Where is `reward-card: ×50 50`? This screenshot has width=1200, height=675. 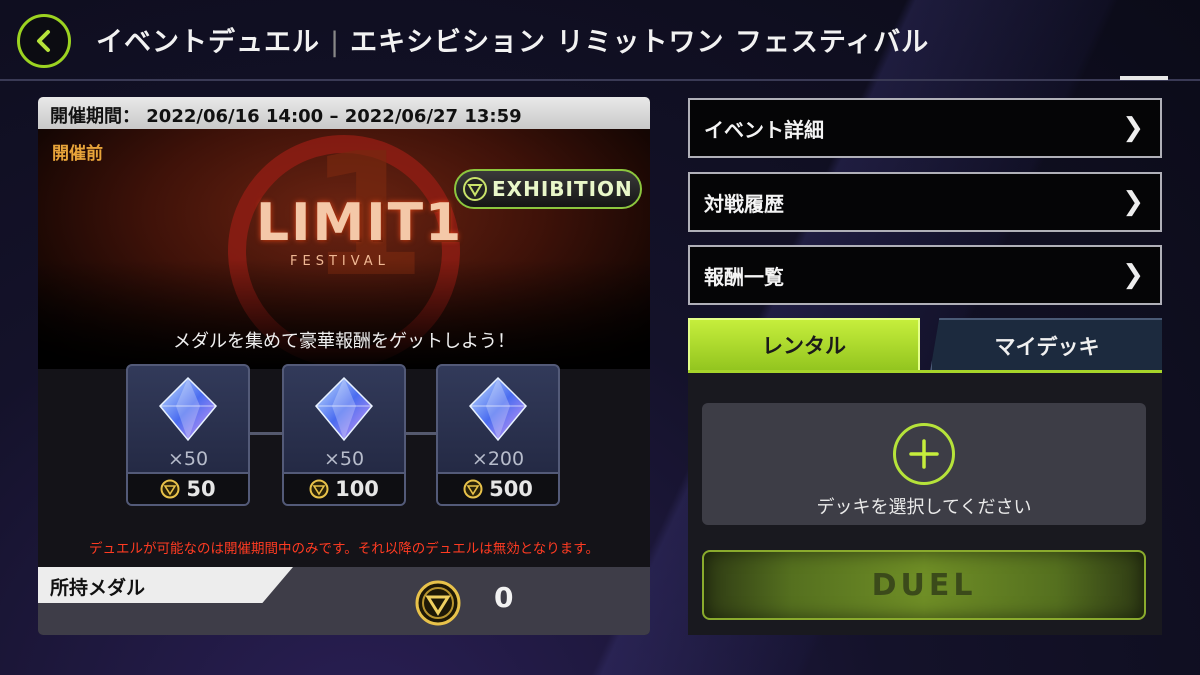 reward-card: ×50 50 is located at coordinates (188, 435).